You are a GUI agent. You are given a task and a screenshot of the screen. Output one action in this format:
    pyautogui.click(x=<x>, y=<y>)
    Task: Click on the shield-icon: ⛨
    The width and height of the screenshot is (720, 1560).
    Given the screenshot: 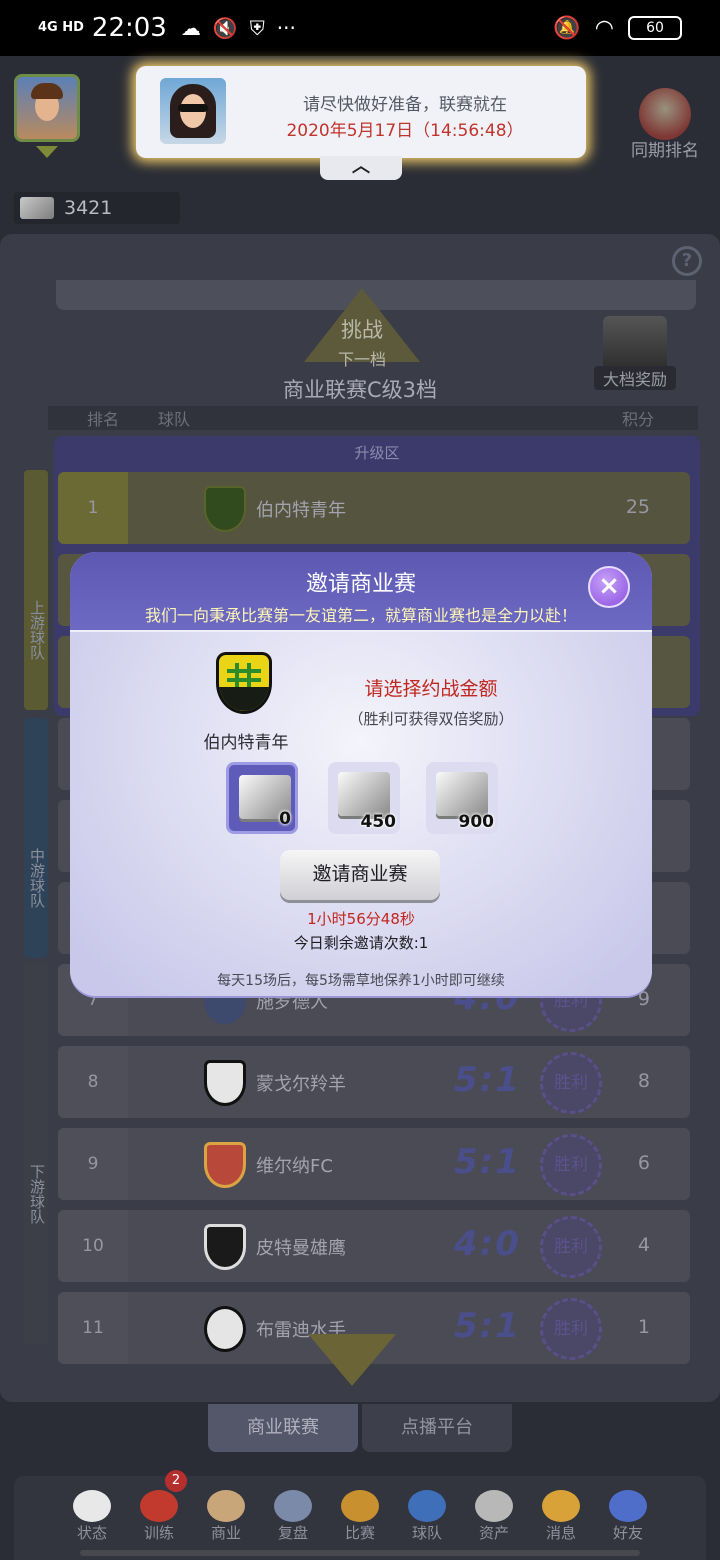 What is the action you would take?
    pyautogui.click(x=257, y=28)
    